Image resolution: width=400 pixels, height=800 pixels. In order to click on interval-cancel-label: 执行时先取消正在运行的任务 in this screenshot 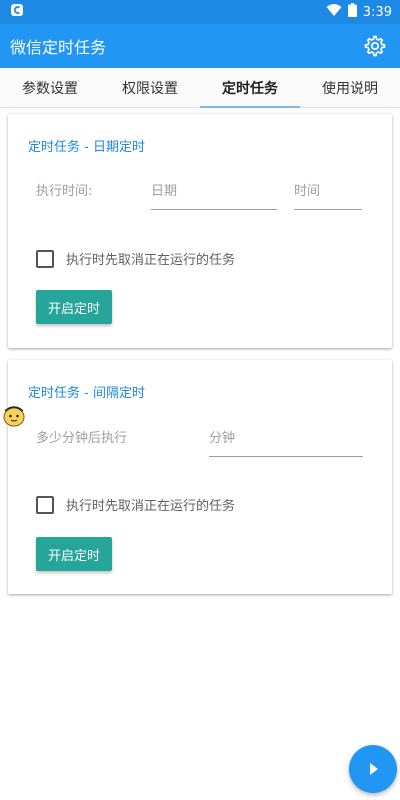, I will do `click(151, 506)`.